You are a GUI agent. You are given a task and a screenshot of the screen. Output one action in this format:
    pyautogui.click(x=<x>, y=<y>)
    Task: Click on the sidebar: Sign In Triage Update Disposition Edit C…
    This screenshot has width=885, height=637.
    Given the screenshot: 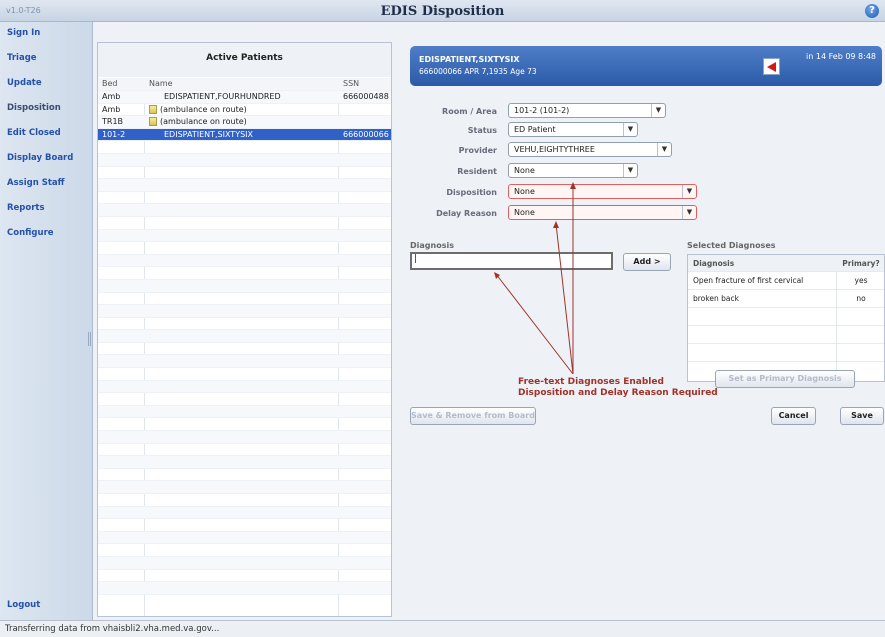 What is the action you would take?
    pyautogui.click(x=46, y=321)
    